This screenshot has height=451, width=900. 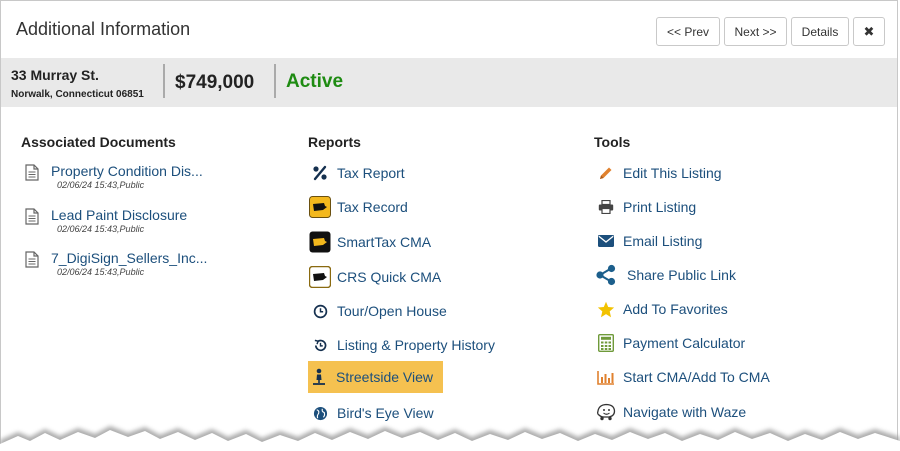 I want to click on history-icon, so click(x=320, y=345).